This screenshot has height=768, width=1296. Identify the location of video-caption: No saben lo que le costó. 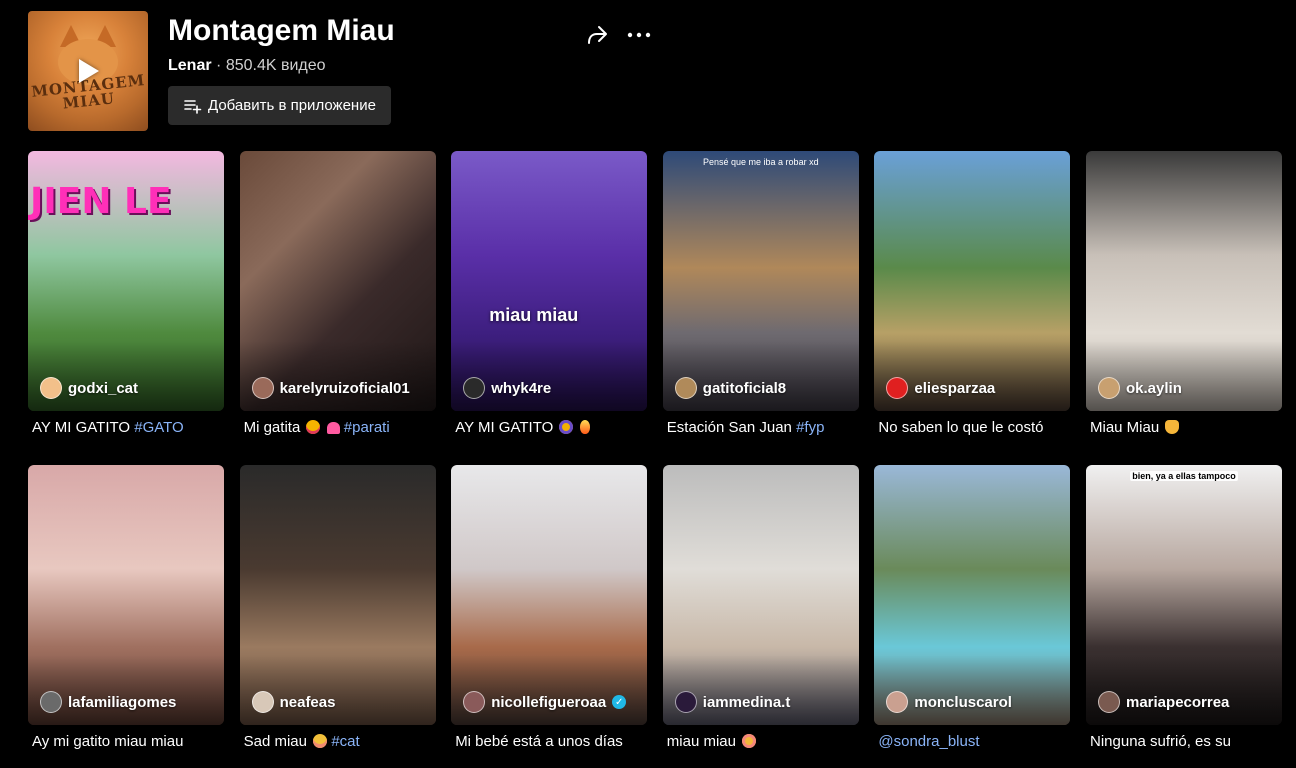
(974, 428).